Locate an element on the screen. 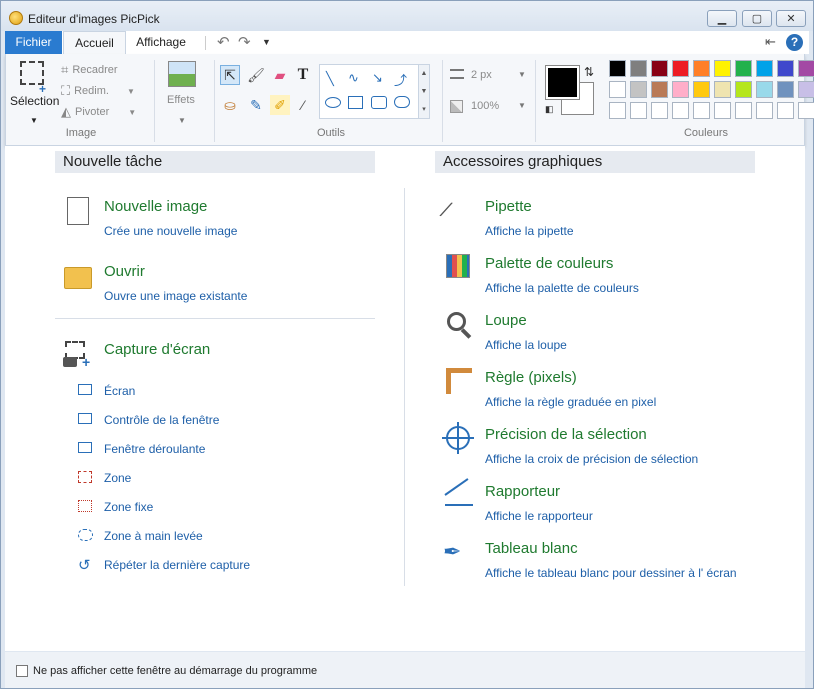 Image resolution: width=814 pixels, height=689 pixels. shapes-scroll: ▲ ▼ ▾ is located at coordinates (424, 91).